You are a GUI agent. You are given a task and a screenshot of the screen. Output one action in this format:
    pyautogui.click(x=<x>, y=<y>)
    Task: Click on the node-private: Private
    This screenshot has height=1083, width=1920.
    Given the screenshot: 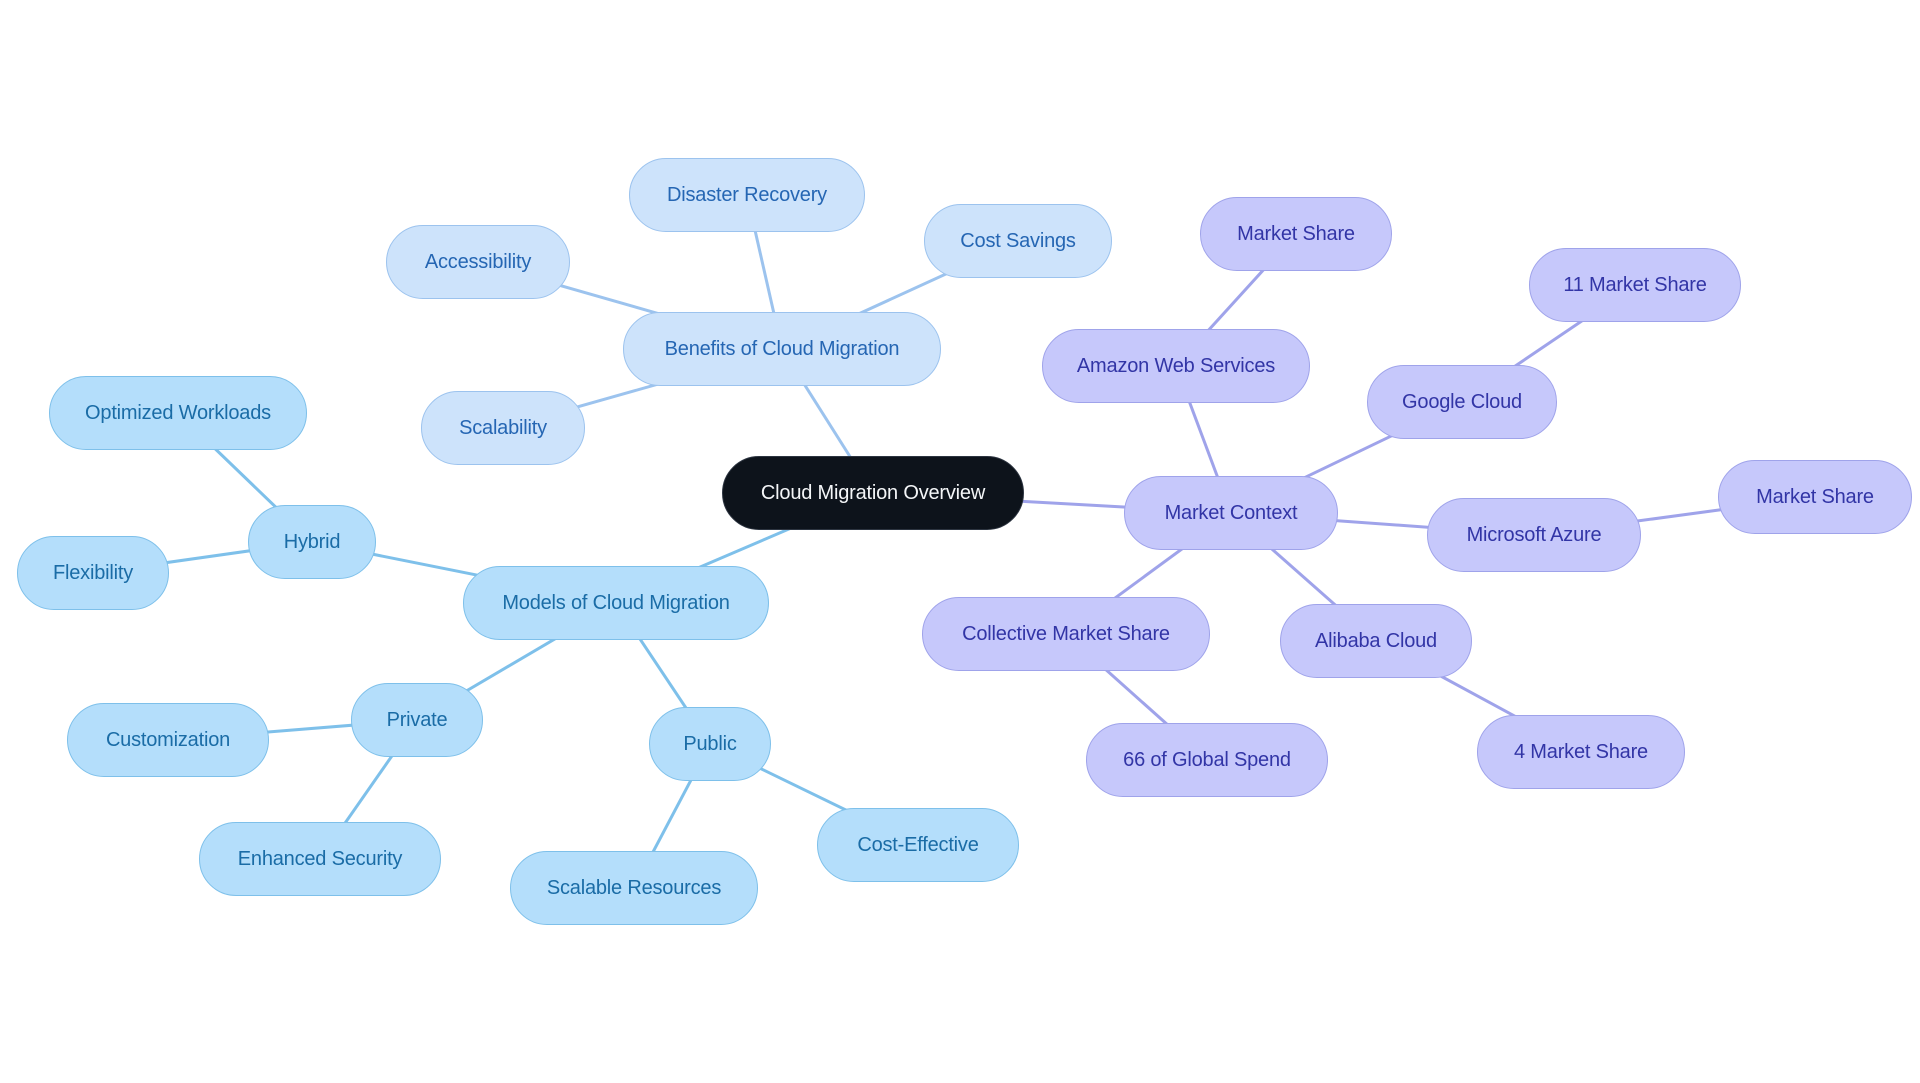 What is the action you would take?
    pyautogui.click(x=417, y=720)
    